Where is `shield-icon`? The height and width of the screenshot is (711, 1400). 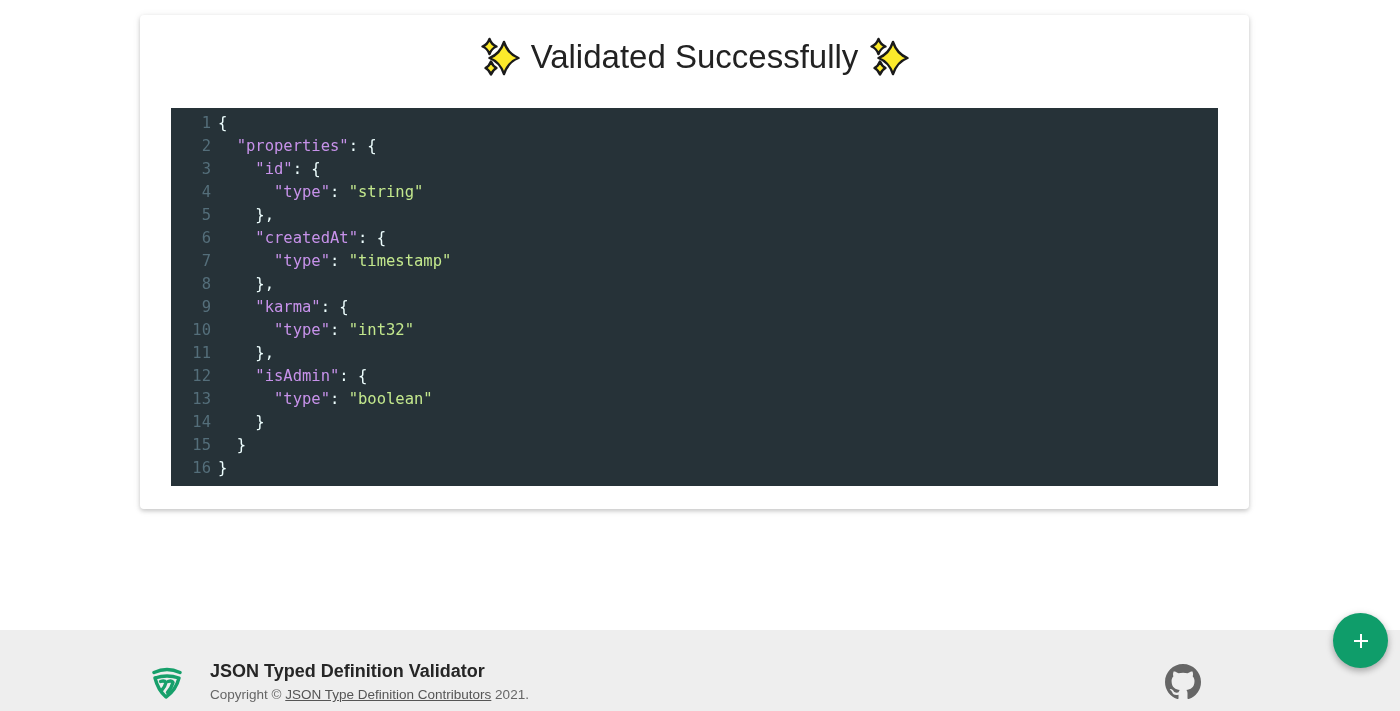 shield-icon is located at coordinates (167, 682).